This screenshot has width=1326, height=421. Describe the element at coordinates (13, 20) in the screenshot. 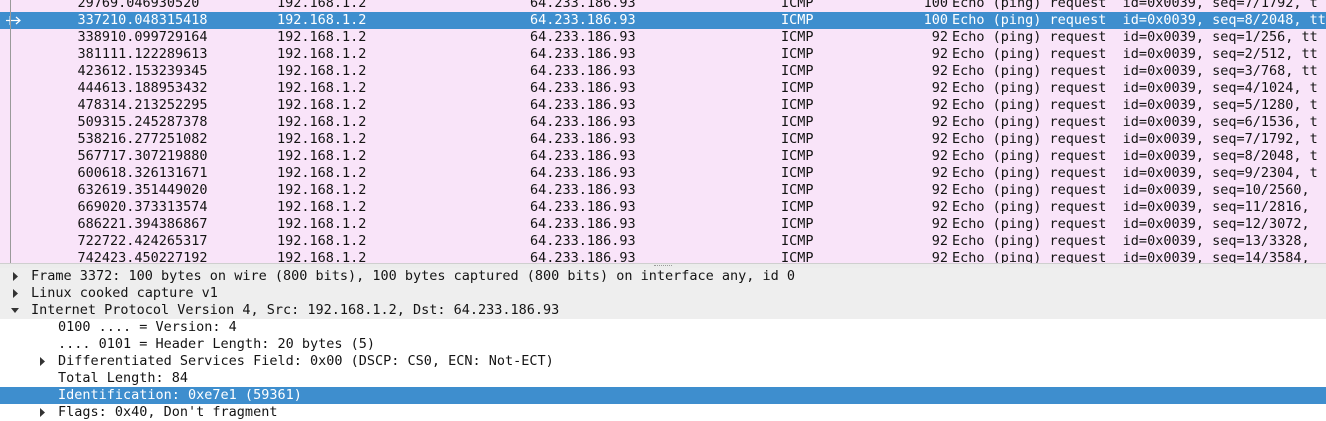

I see `related-packet-arrow-icon` at that location.